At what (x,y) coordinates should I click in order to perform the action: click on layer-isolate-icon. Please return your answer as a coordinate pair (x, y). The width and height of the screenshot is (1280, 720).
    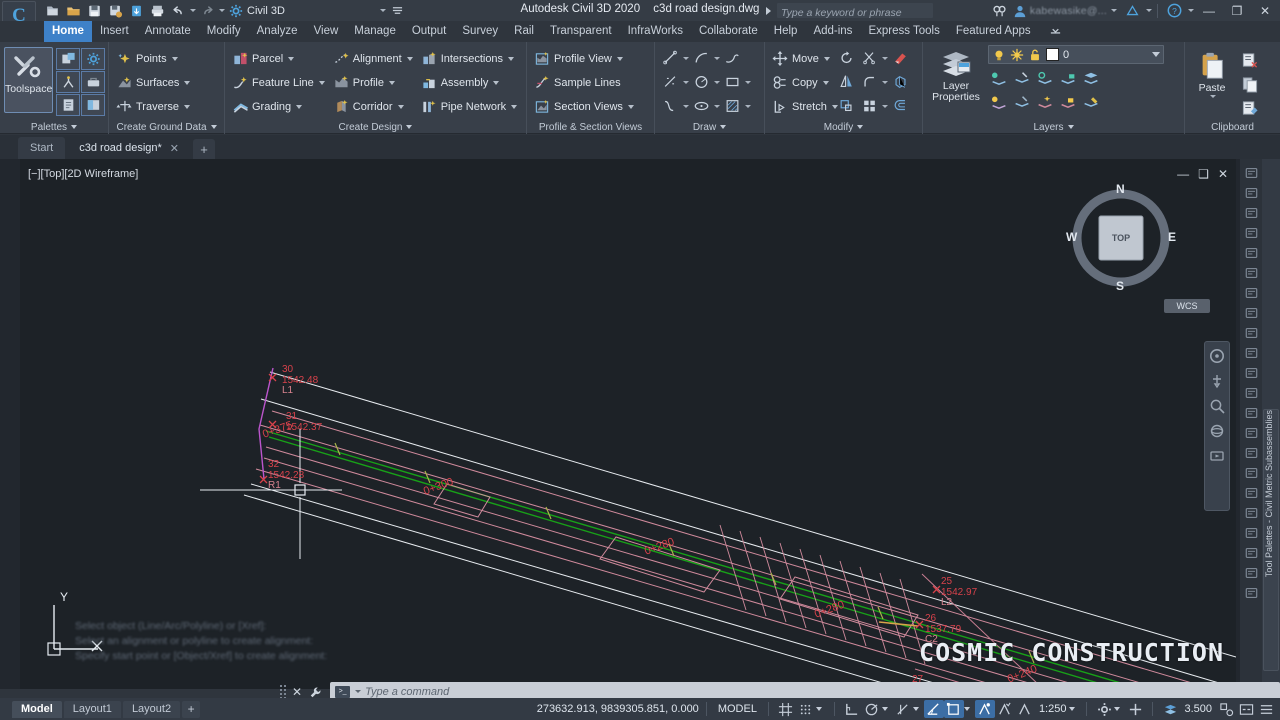
    Looking at the image, I should click on (1068, 78).